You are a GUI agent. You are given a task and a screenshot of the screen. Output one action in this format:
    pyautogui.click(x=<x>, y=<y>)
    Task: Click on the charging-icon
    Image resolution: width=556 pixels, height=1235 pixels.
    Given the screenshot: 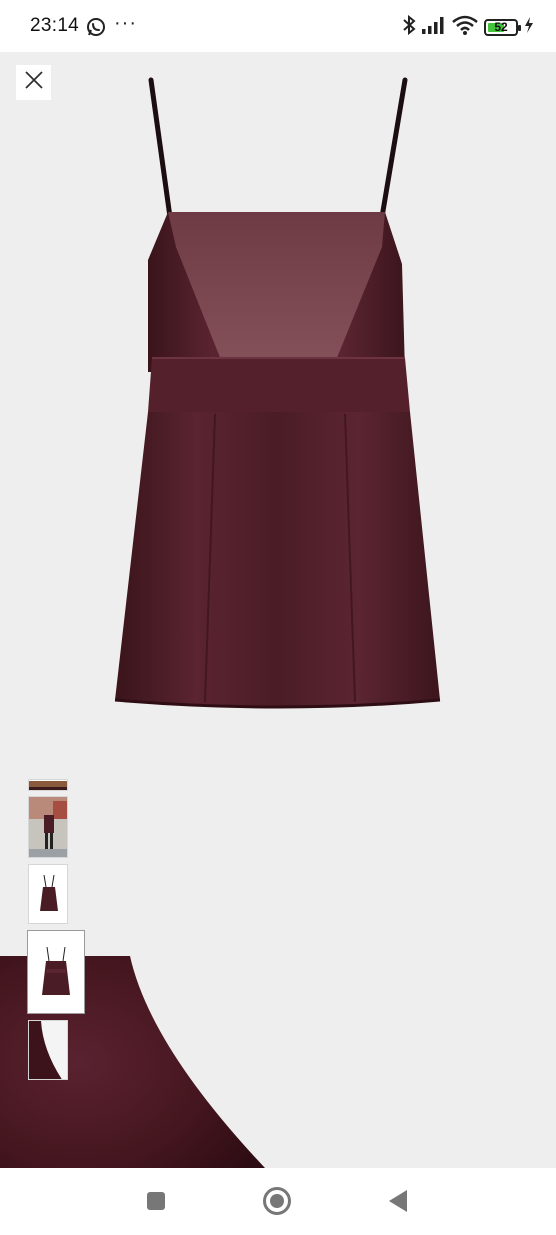 What is the action you would take?
    pyautogui.click(x=529, y=27)
    